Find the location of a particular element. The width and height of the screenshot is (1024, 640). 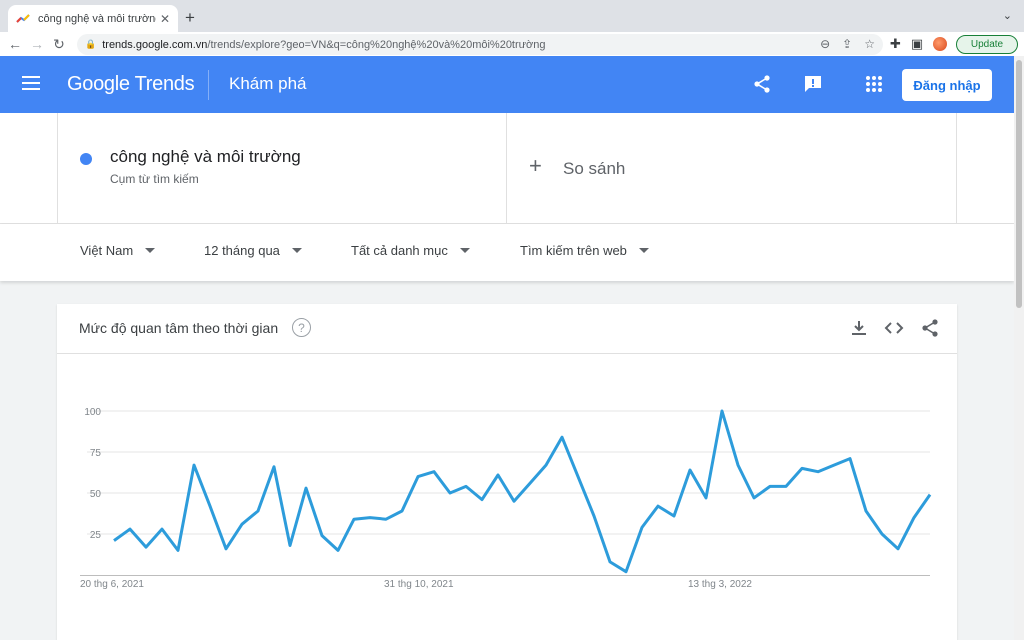

y-tick-label-50: 50 is located at coordinates (96, 494).